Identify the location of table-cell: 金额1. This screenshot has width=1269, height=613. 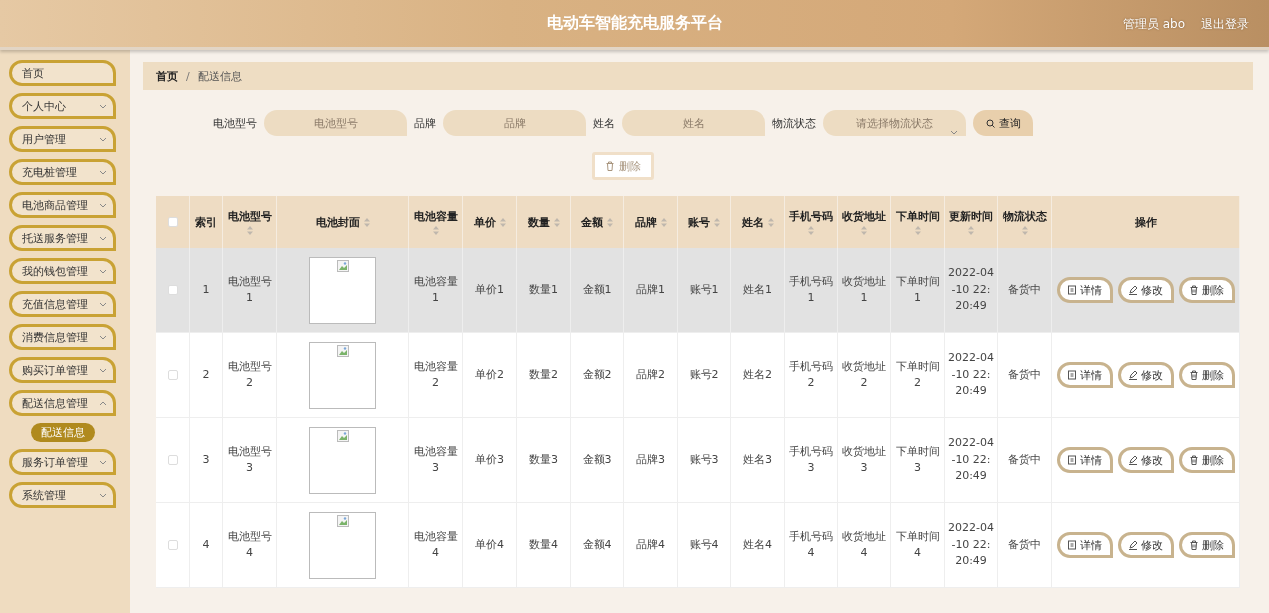
(597, 290).